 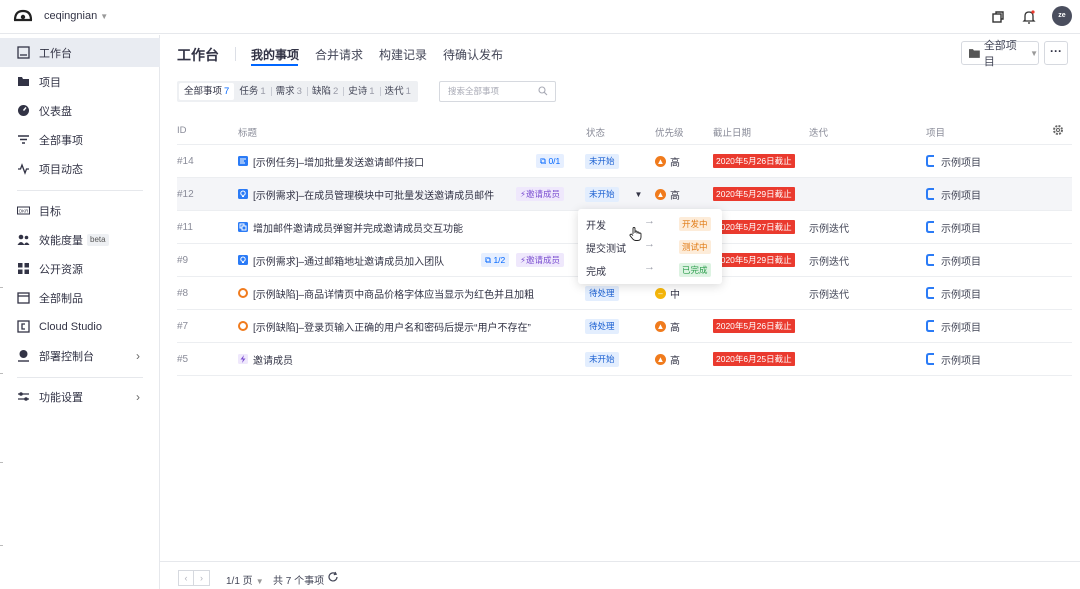 What do you see at coordinates (675, 196) in the screenshot?
I see `priority-label: 高` at bounding box center [675, 196].